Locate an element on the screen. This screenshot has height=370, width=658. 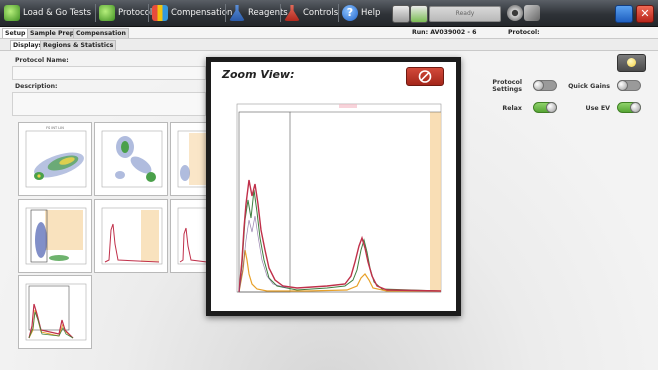
gear-icon is located at coordinates (515, 13).